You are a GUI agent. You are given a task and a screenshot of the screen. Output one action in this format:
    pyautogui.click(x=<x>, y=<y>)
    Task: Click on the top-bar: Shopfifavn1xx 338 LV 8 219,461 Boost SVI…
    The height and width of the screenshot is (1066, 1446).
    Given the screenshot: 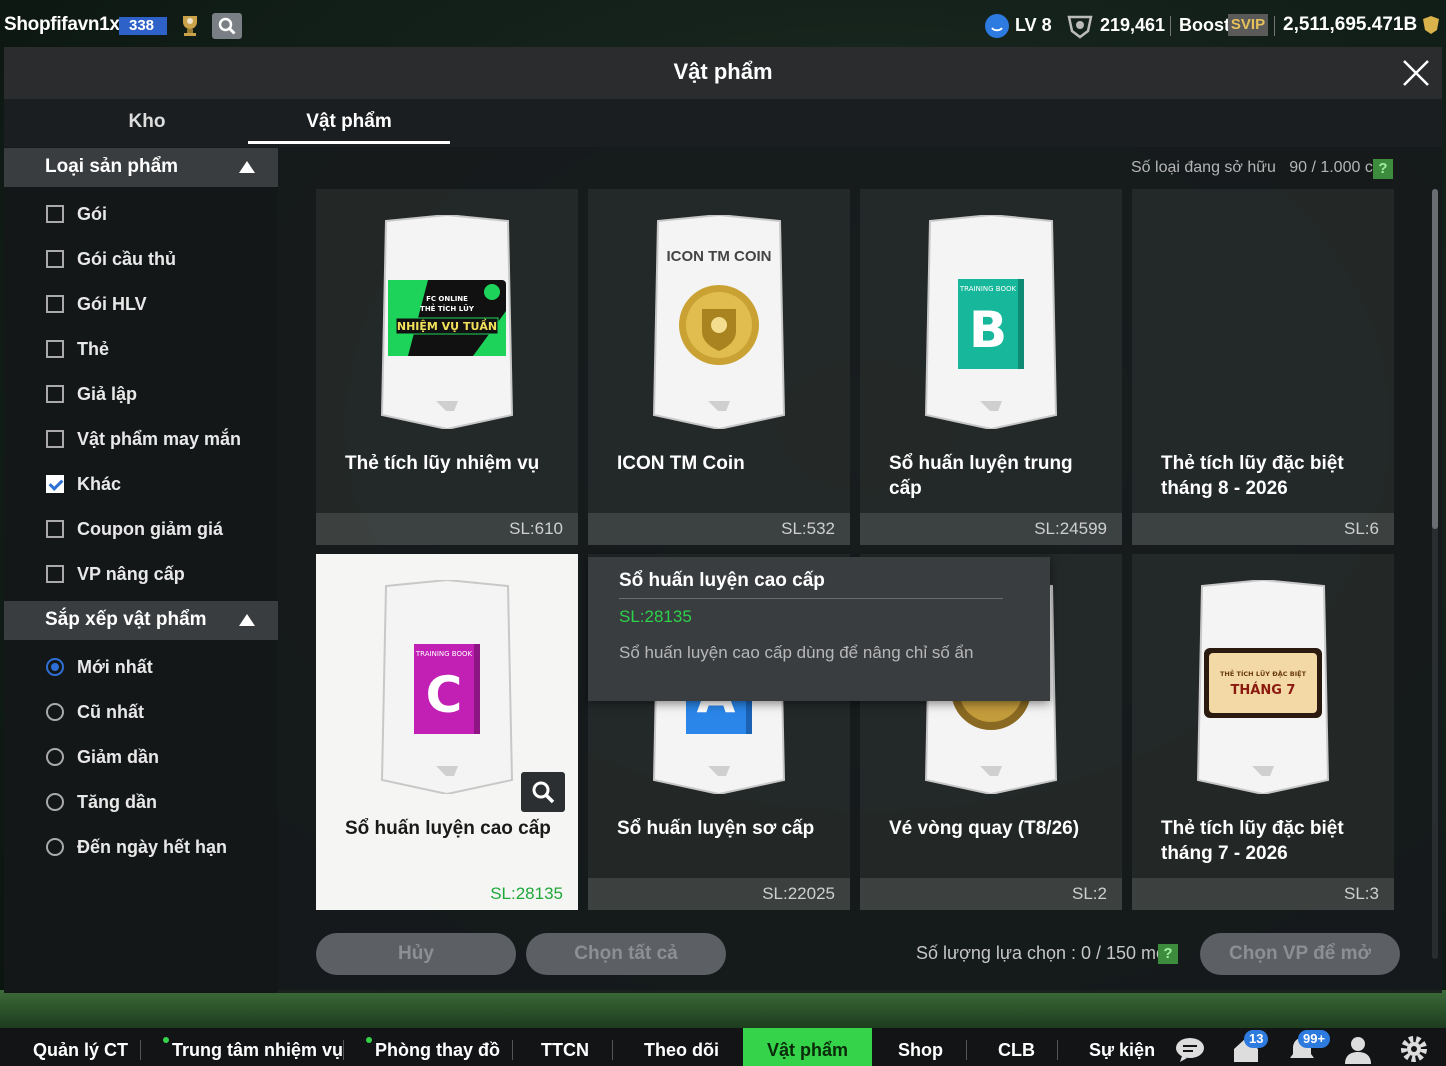 What is the action you would take?
    pyautogui.click(x=723, y=24)
    